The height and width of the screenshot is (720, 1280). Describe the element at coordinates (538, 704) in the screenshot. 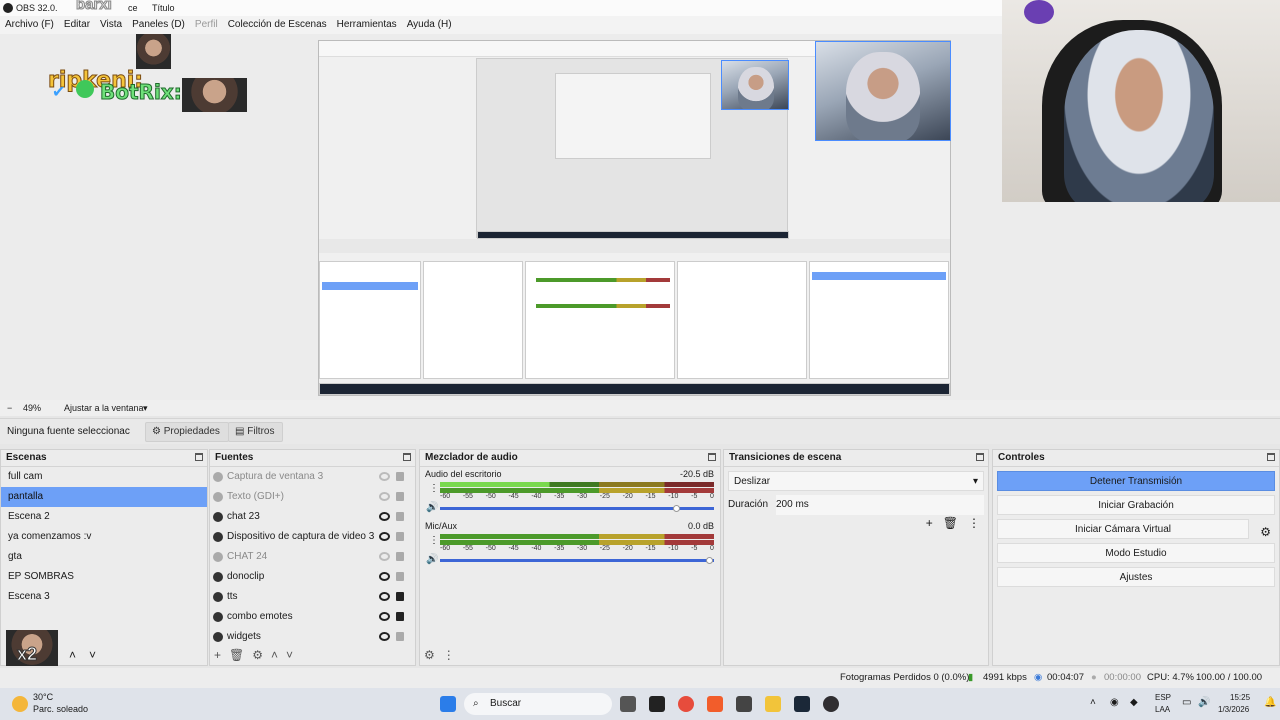

I see `taskbar-search: ⌕ Buscar` at that location.